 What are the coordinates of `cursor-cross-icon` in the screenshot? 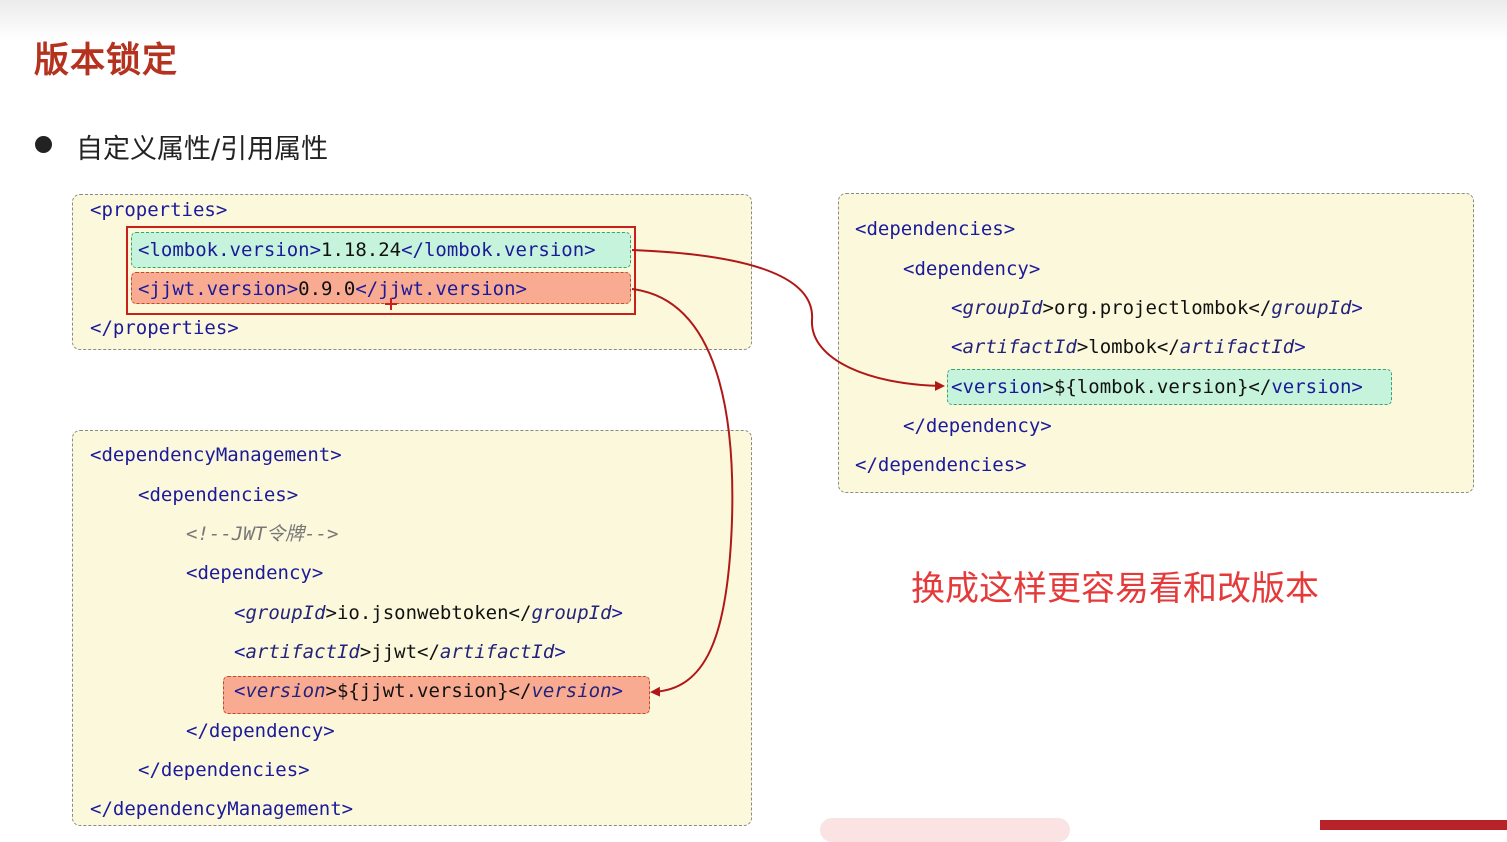 It's located at (391, 304).